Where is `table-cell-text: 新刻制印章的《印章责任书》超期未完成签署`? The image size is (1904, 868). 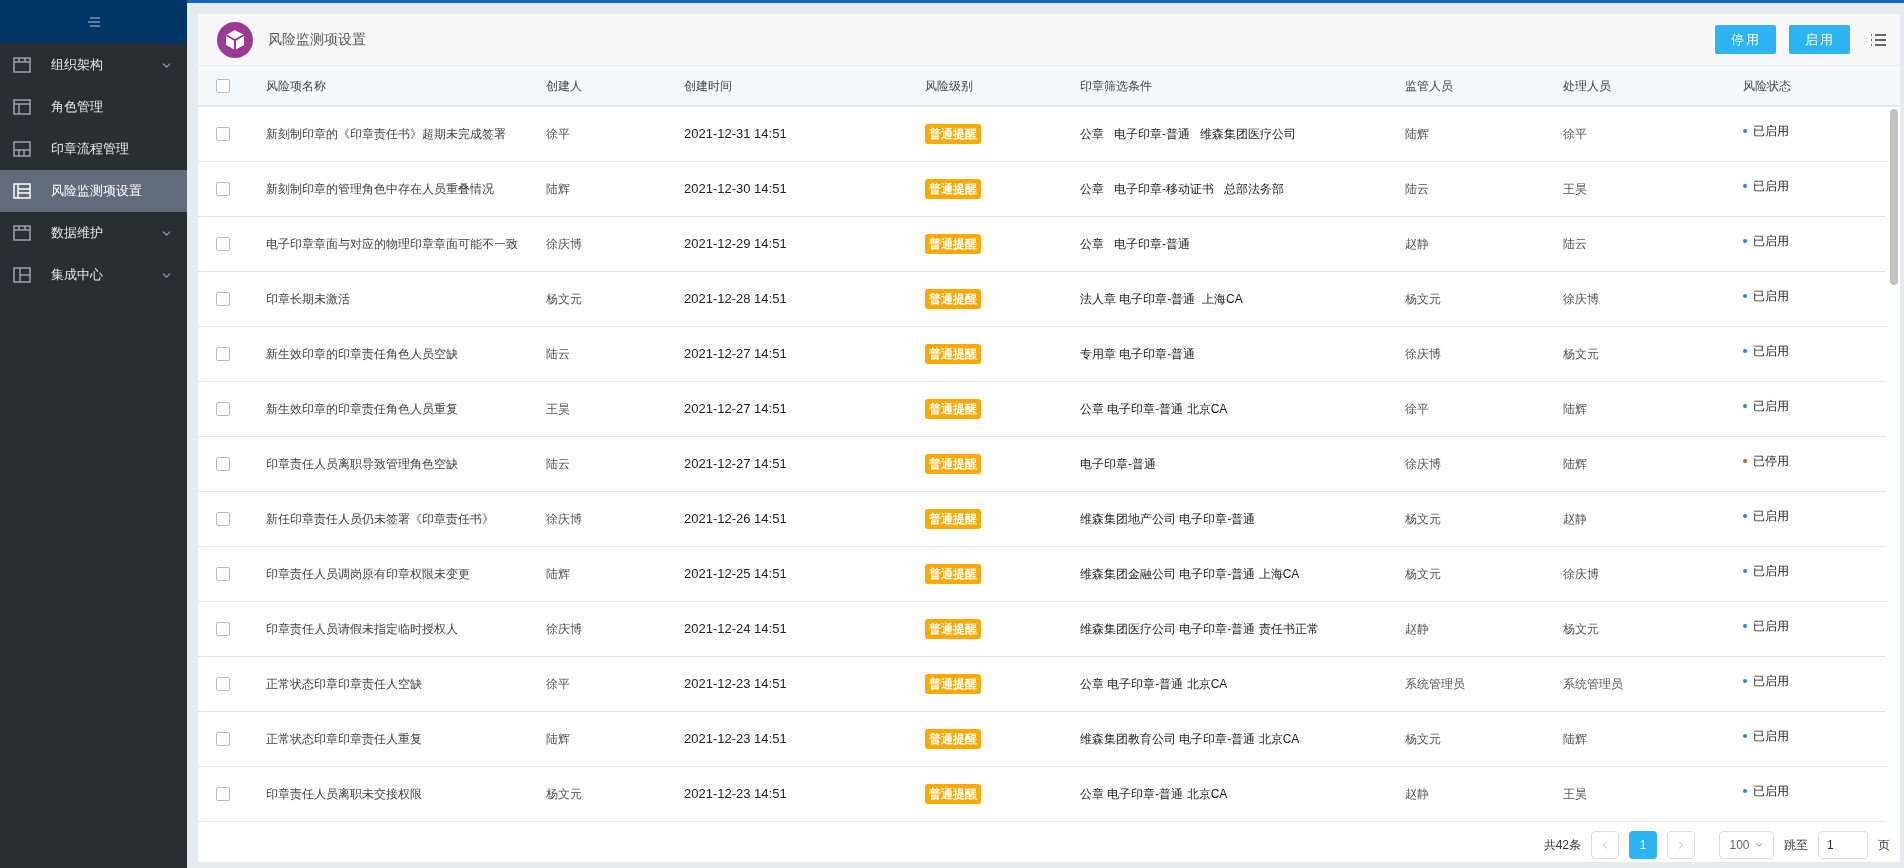
table-cell-text: 新刻制印章的《印章责任书》超期未完成签署 is located at coordinates (386, 134).